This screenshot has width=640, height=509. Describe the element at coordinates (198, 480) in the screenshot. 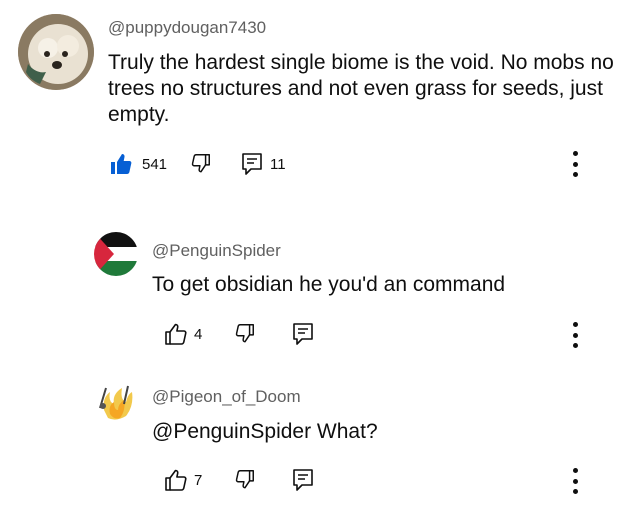

I see `like-count: 7` at that location.